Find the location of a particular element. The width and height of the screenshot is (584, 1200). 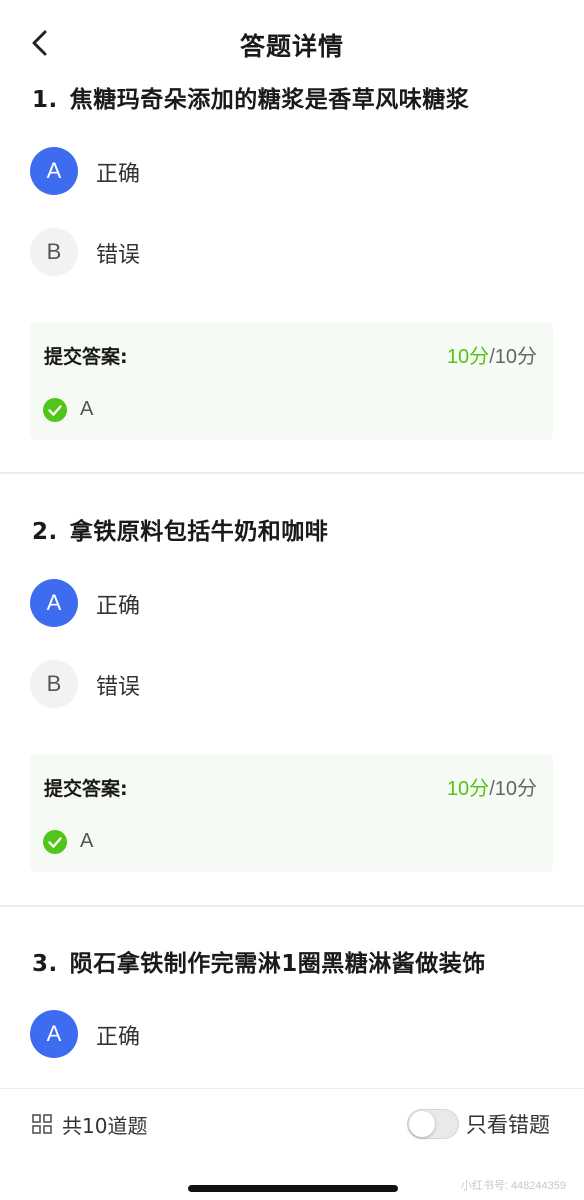

question-title: 3. 陨石拿铁制作完需淋1圈黑糖淋酱做装饰 is located at coordinates (259, 961).